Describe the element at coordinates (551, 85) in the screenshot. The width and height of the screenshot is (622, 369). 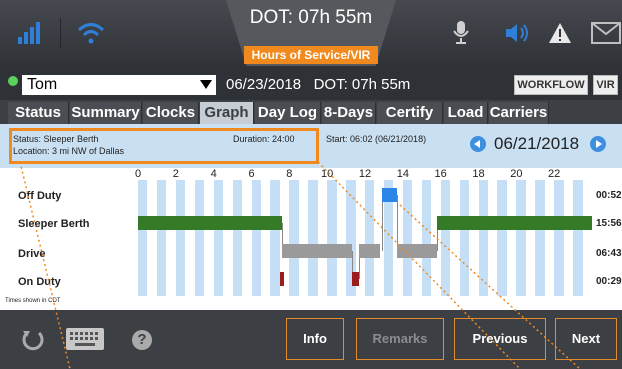
I see `workflow-button: WORKFLOW` at that location.